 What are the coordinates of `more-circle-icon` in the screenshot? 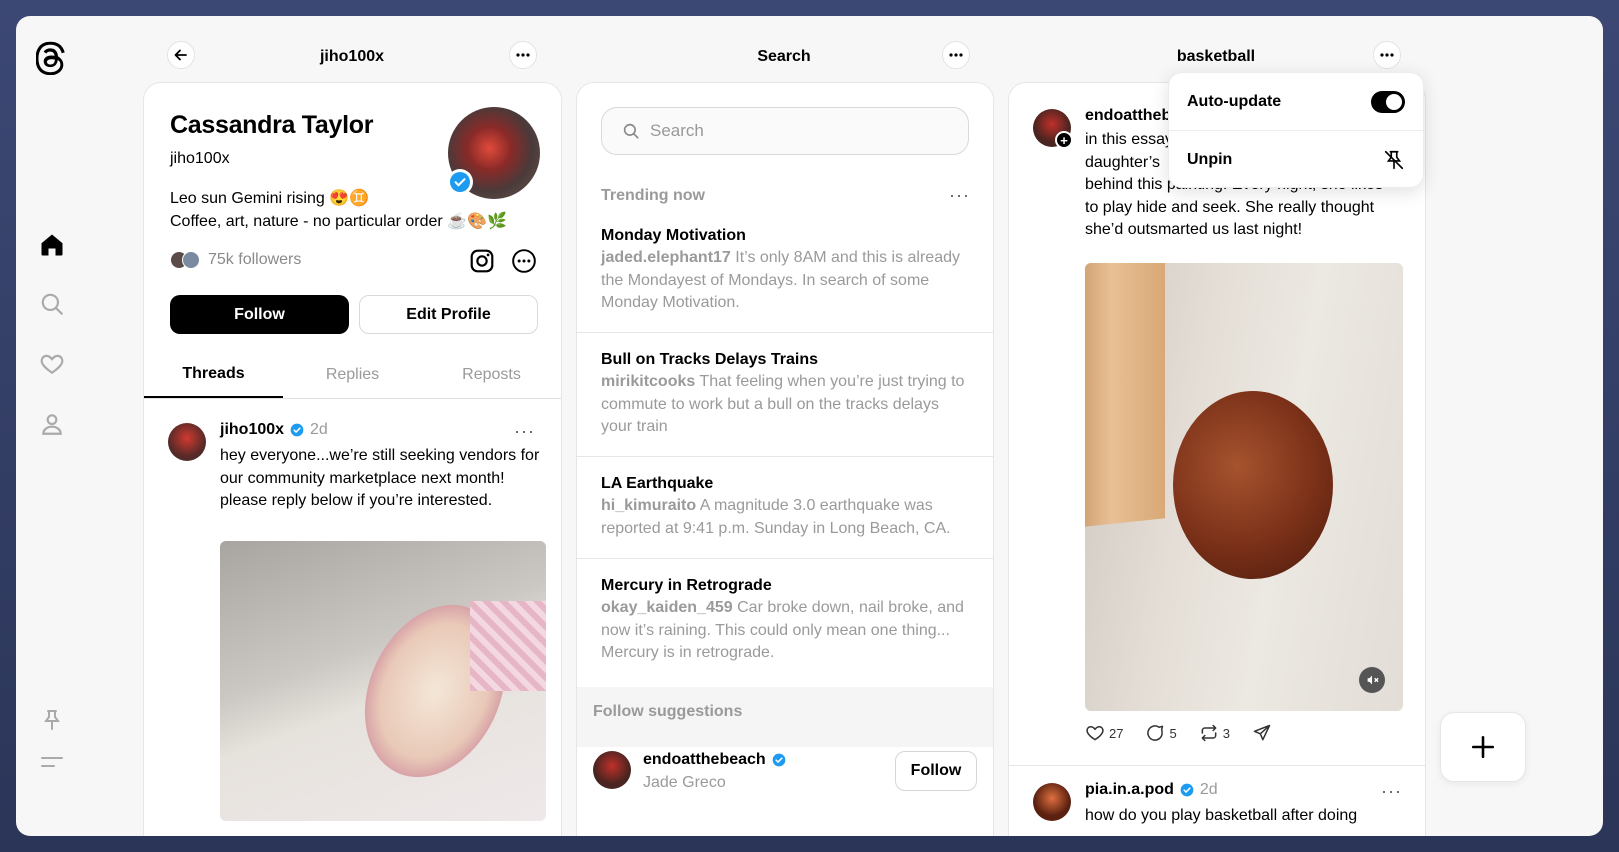 It's located at (524, 261).